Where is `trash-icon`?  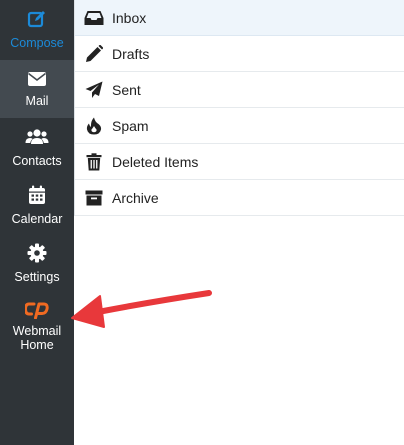
trash-icon is located at coordinates (94, 162).